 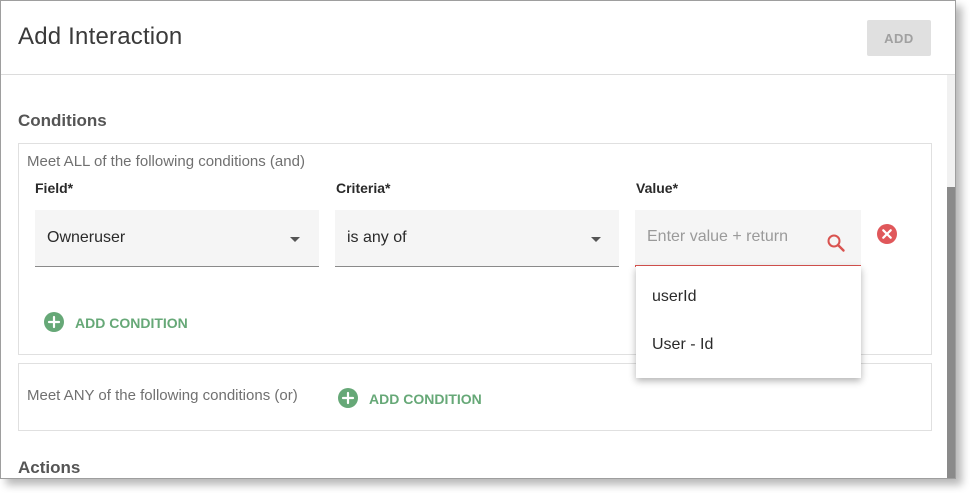 What do you see at coordinates (86, 237) in the screenshot?
I see `field-select-value: Owneruser` at bounding box center [86, 237].